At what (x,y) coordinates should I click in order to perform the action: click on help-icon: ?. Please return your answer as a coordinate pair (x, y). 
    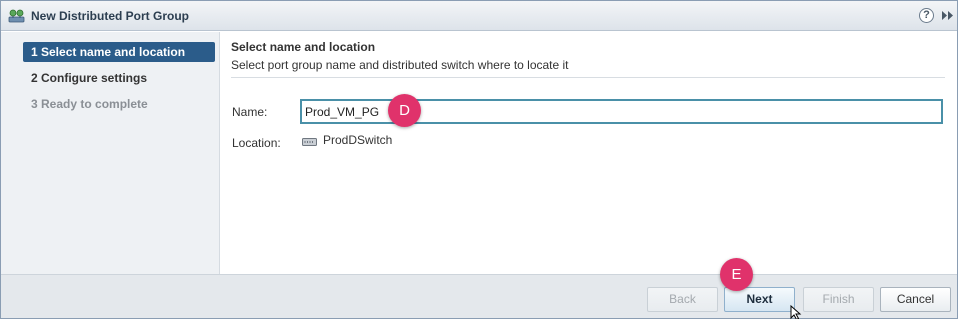
    Looking at the image, I should click on (926, 15).